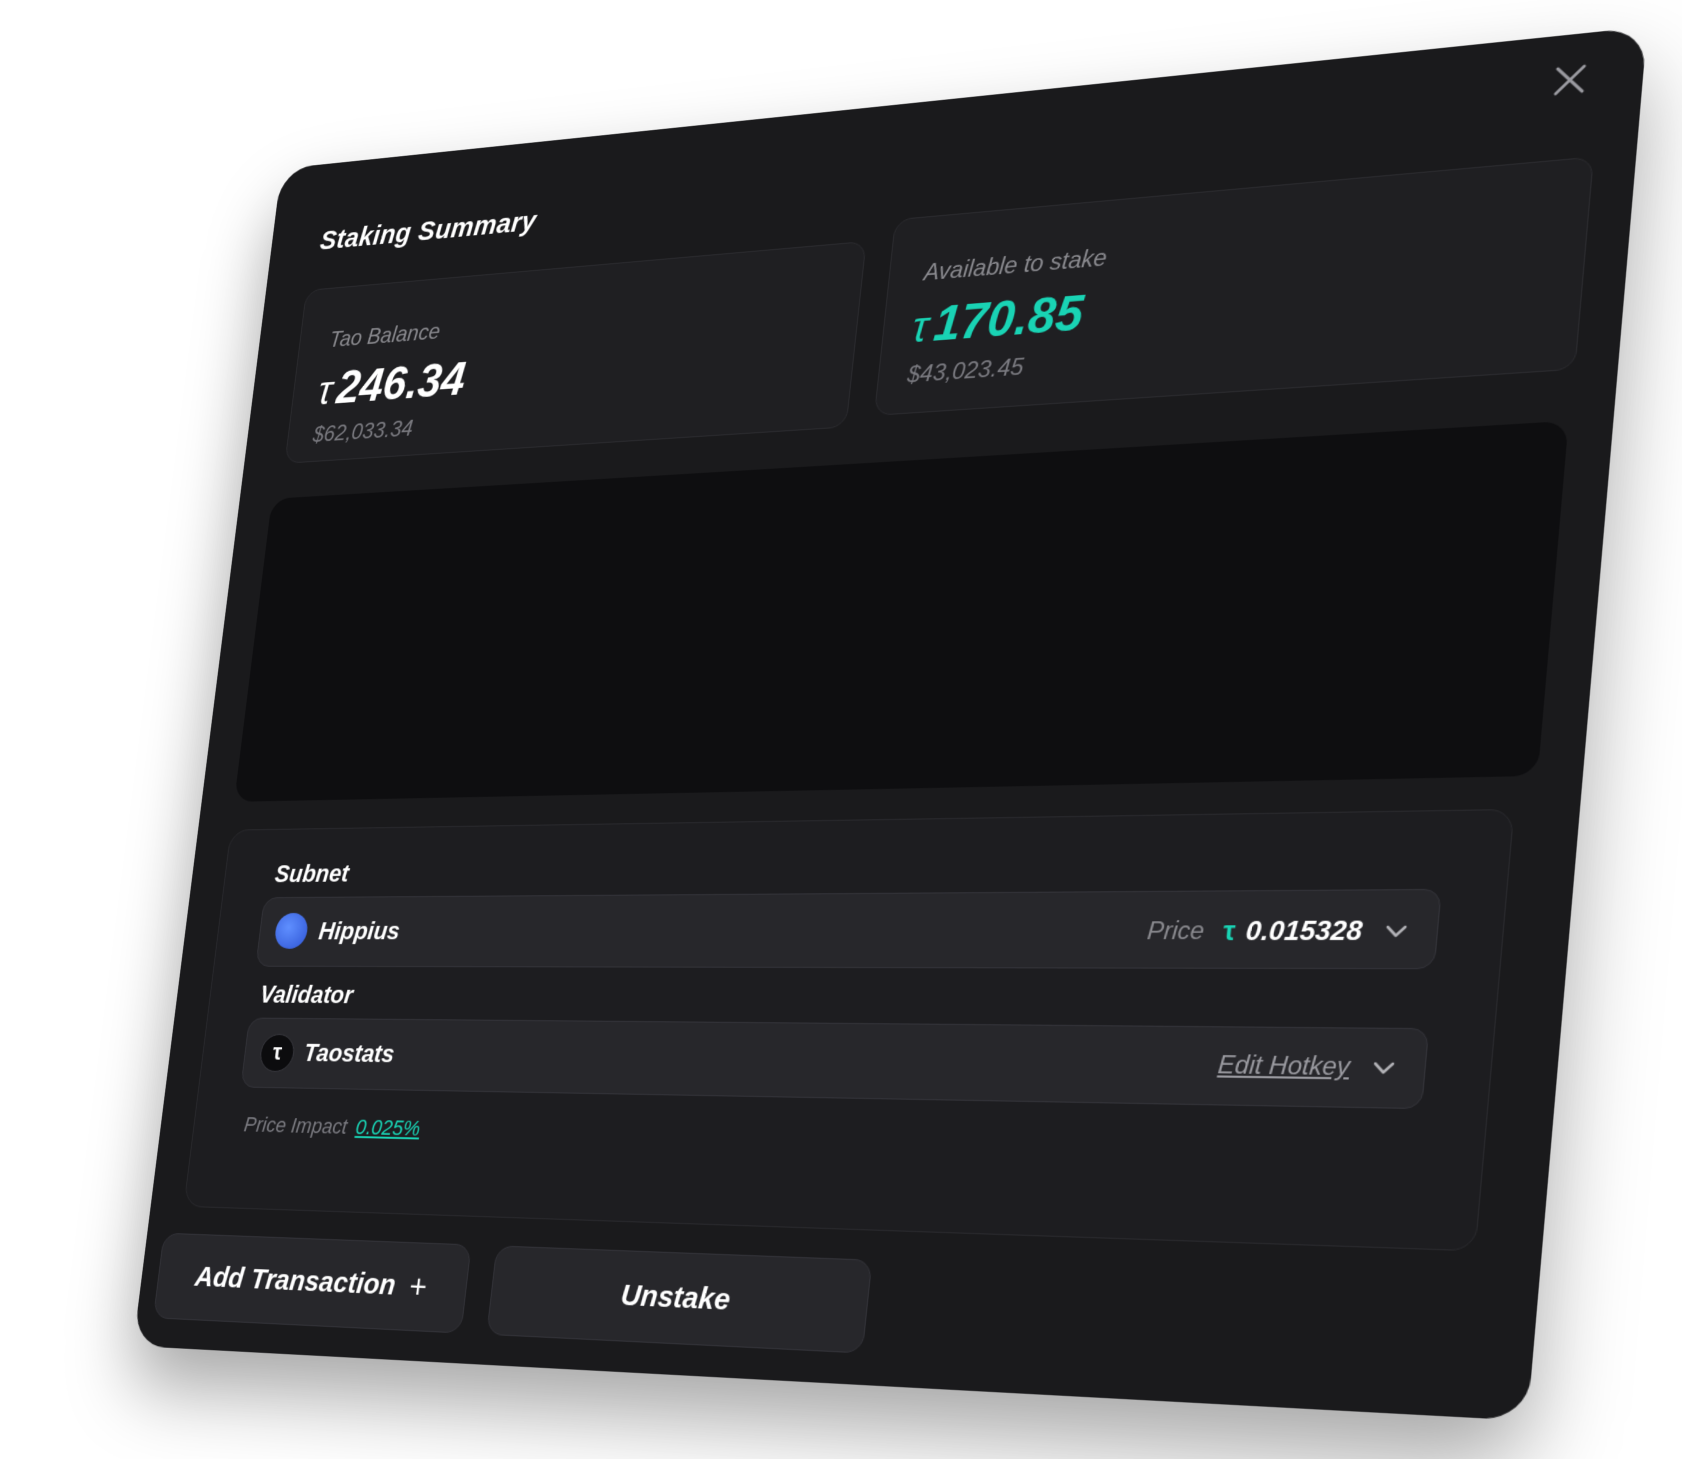 This screenshot has width=1682, height=1459. Describe the element at coordinates (295, 1281) in the screenshot. I see `add-transaction-label: Add Transaction` at that location.